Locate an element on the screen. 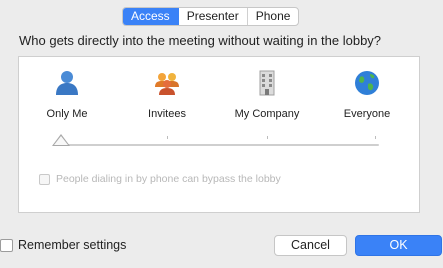  option-only-me: Only Me is located at coordinates (67, 94).